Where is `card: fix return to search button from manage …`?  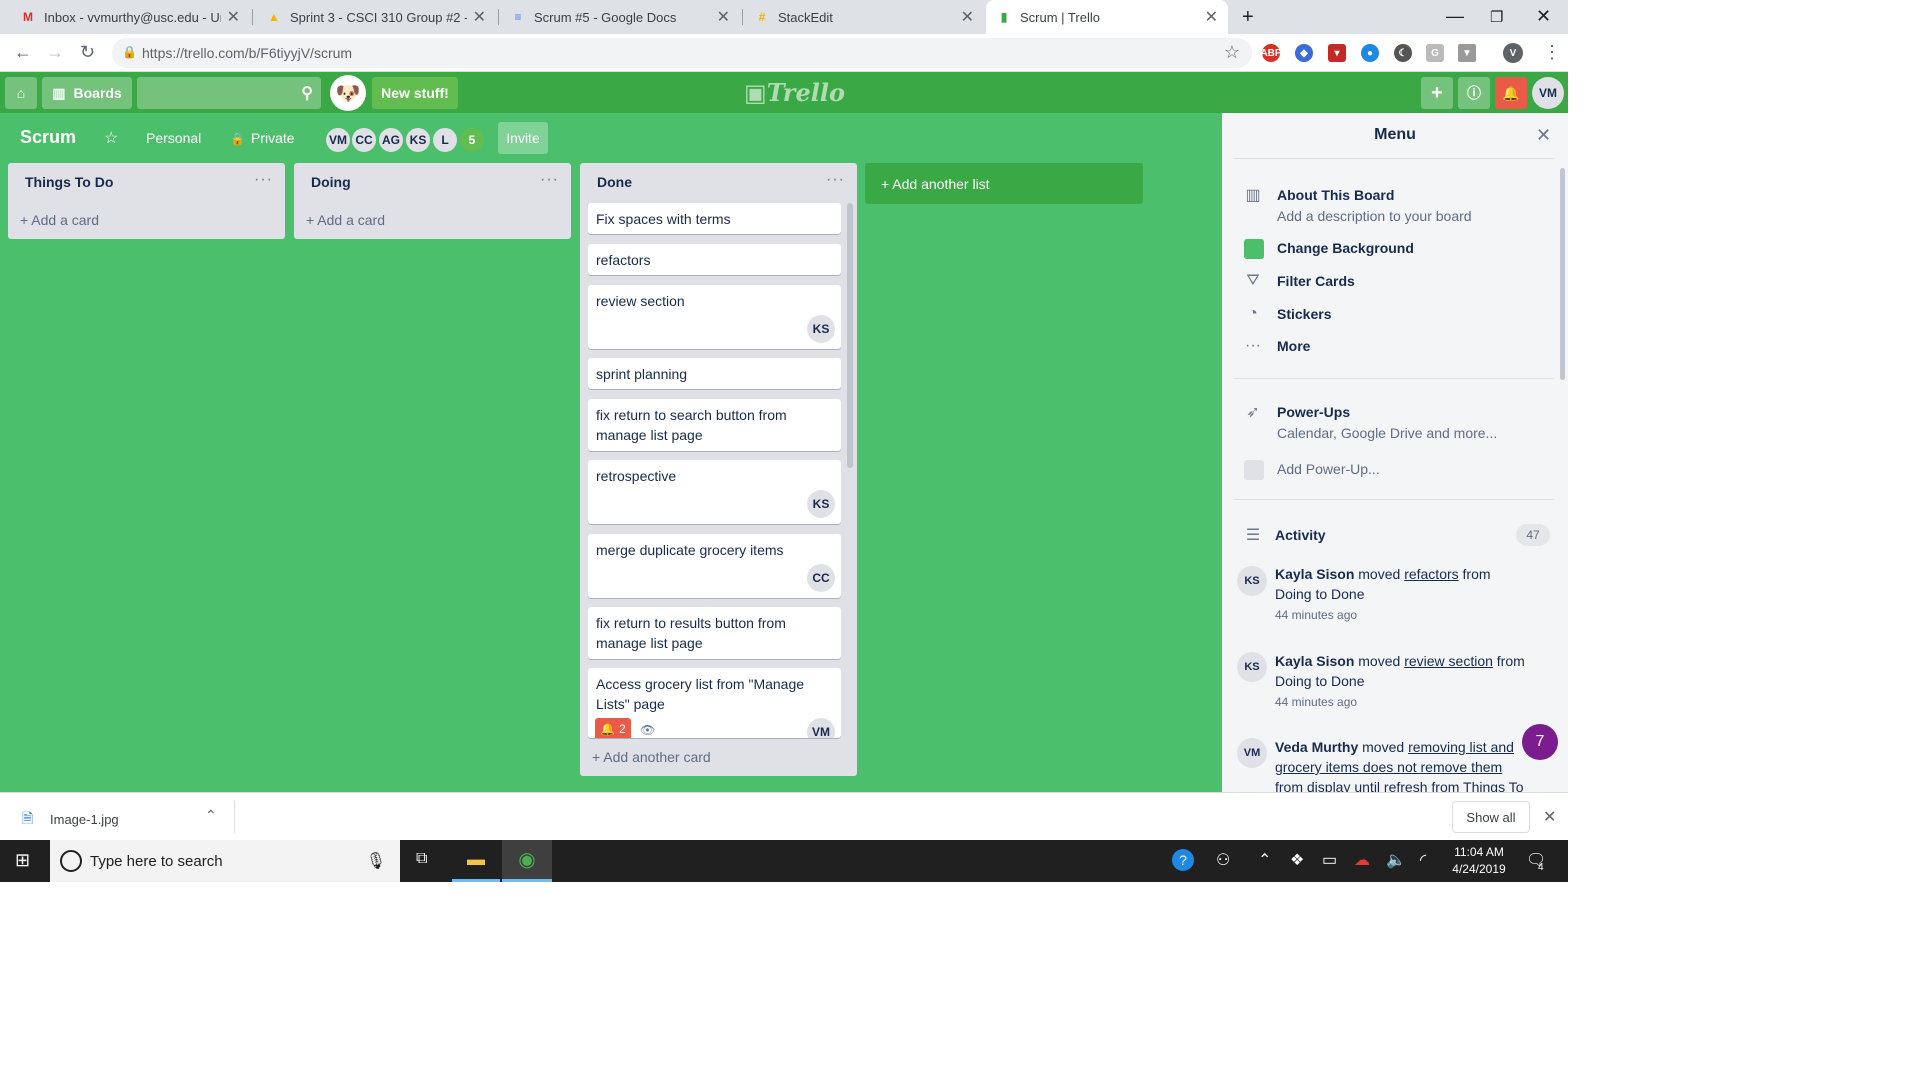 card: fix return to search button from manage … is located at coordinates (714, 425).